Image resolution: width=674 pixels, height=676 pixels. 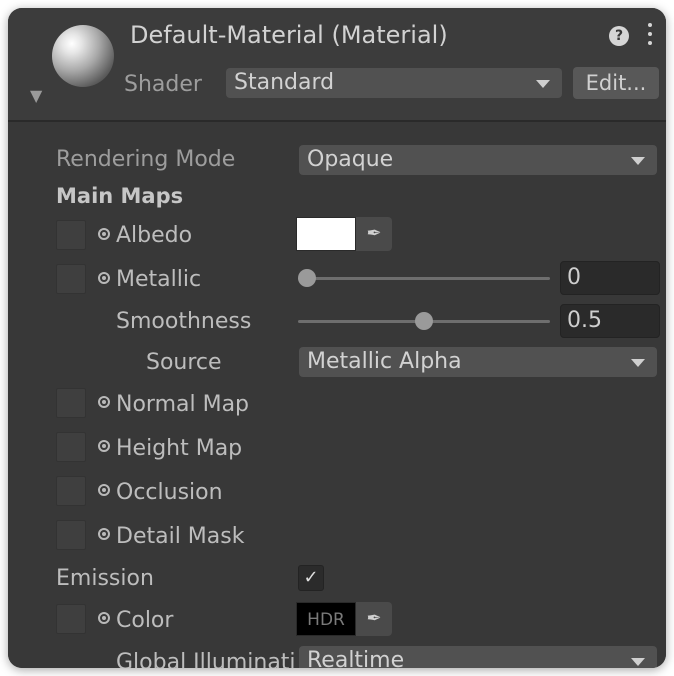 What do you see at coordinates (326, 619) in the screenshot?
I see `emission-hdr-swatch: HDR` at bounding box center [326, 619].